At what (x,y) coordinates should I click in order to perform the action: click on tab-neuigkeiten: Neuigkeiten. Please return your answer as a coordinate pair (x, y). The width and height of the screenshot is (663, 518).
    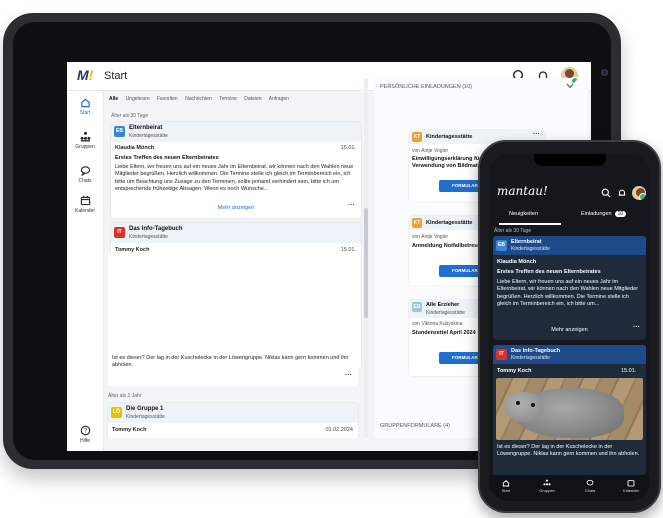
    Looking at the image, I should click on (523, 214).